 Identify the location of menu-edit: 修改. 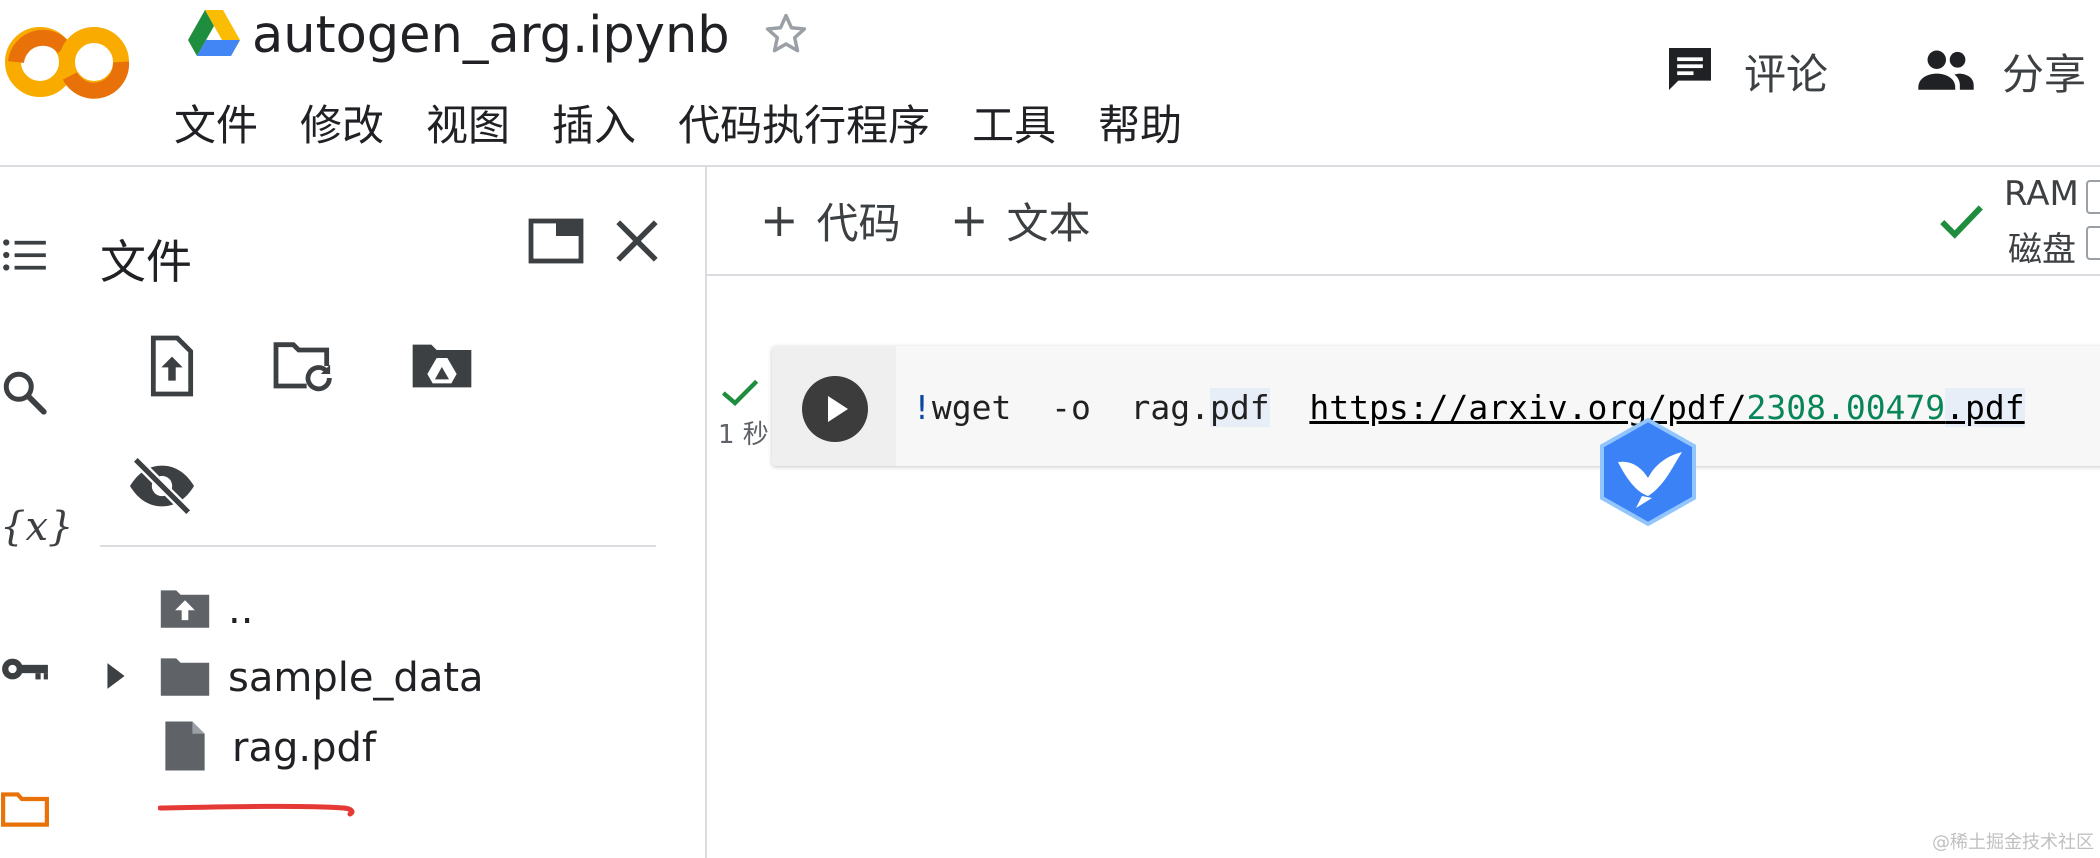
(342, 122).